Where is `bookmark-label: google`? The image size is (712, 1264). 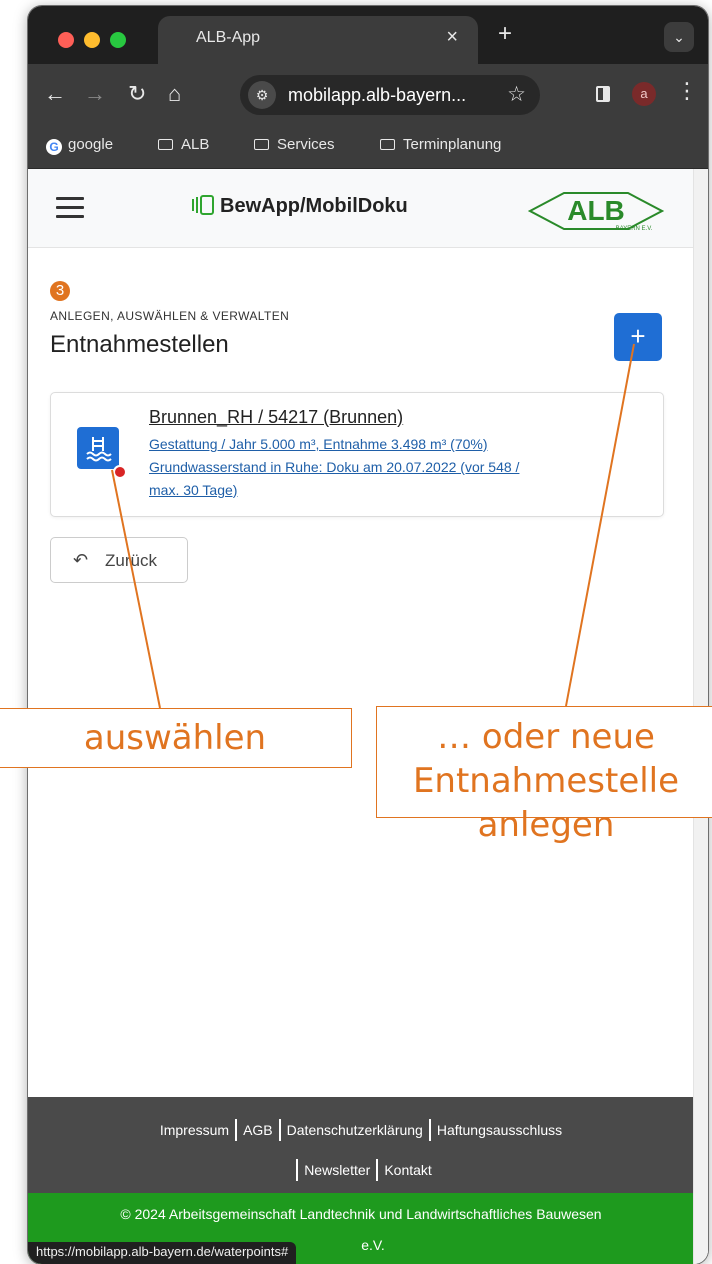 bookmark-label: google is located at coordinates (91, 144).